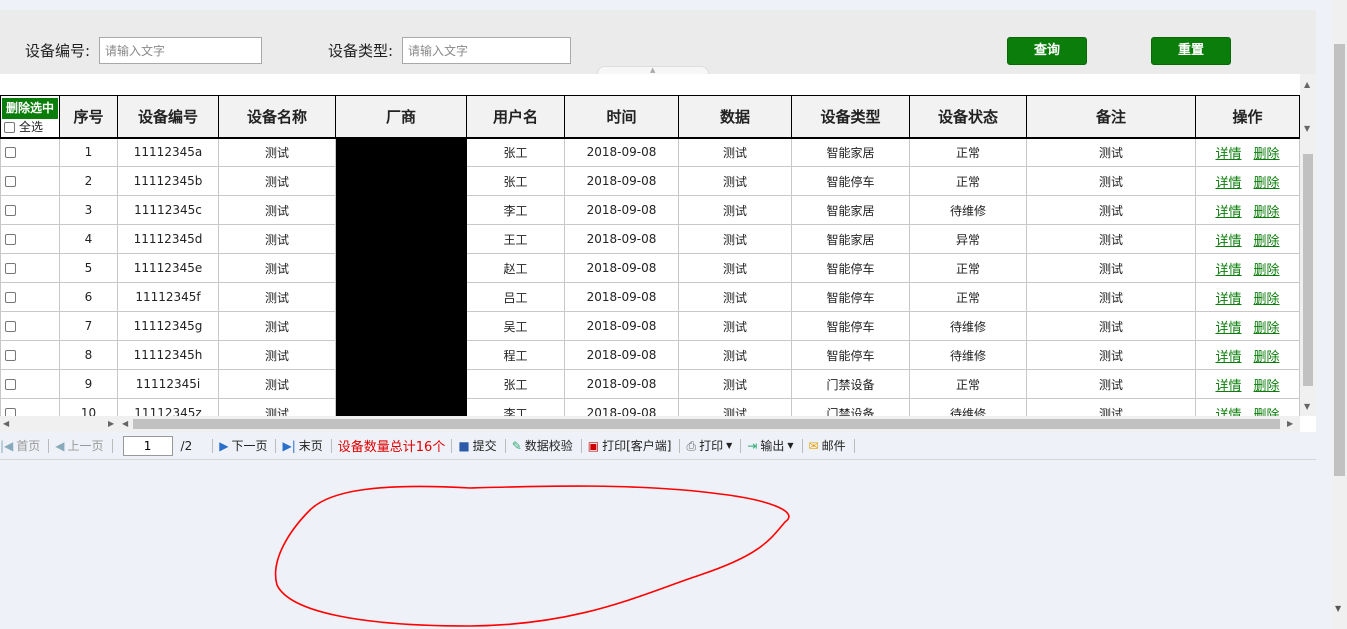 This screenshot has width=1347, height=629. I want to click on first-page-button: |◀ 首页, so click(20, 445).